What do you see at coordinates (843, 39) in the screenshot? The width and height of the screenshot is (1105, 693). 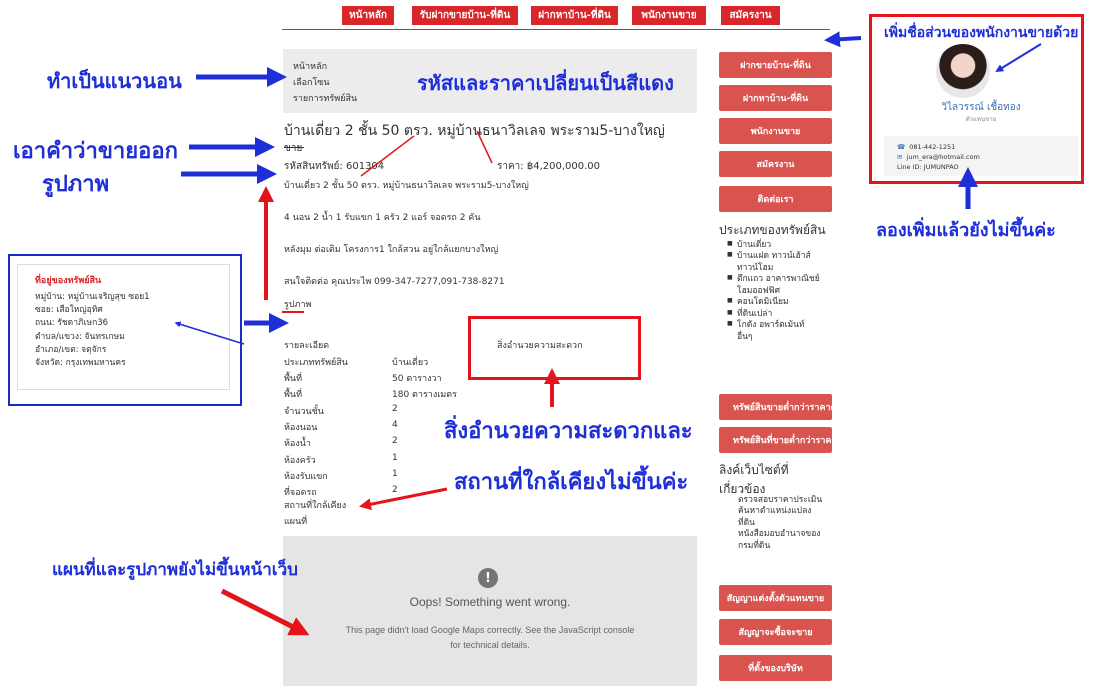 I see `arrow-agent-panel` at bounding box center [843, 39].